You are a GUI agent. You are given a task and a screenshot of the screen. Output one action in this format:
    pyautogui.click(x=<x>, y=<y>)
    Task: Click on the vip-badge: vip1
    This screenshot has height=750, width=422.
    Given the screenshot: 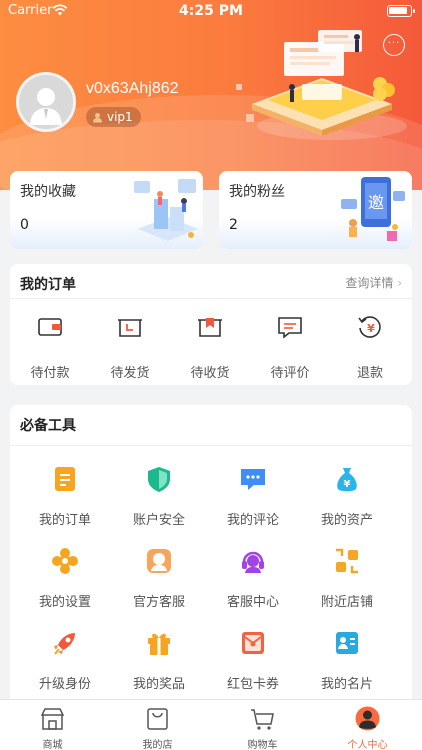 What is the action you would take?
    pyautogui.click(x=113, y=117)
    